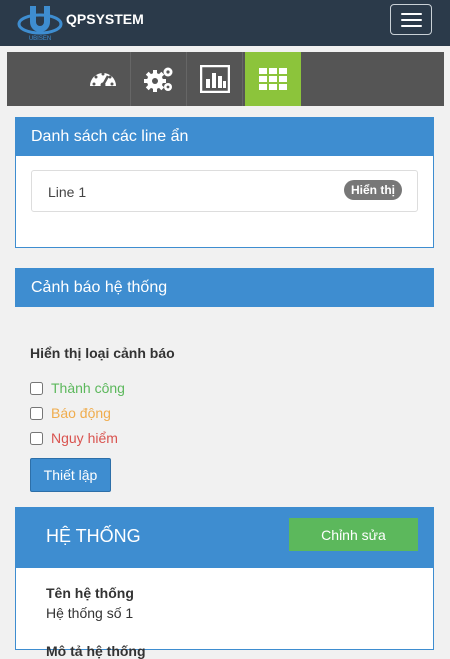 This screenshot has width=450, height=659. I want to click on success-label: Thành công, so click(88, 388).